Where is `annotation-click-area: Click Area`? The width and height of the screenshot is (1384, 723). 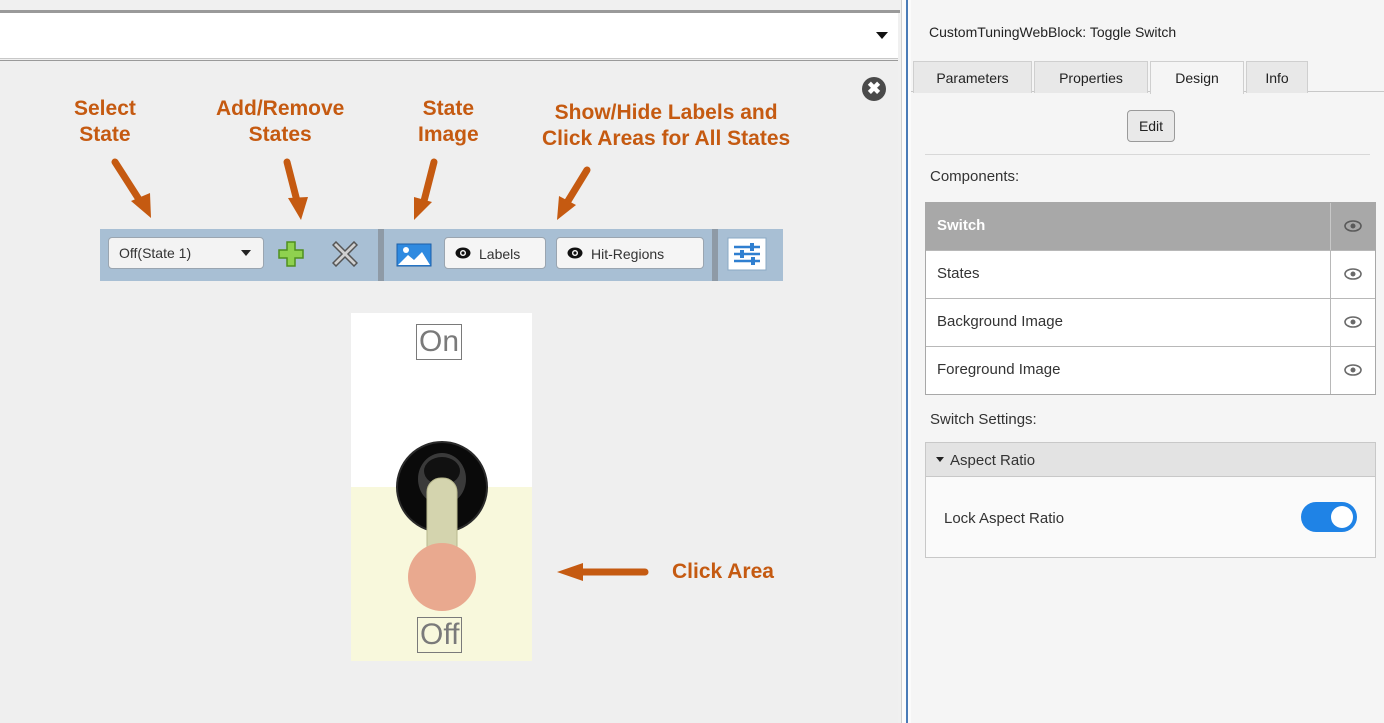
annotation-click-area: Click Area is located at coordinates (723, 571).